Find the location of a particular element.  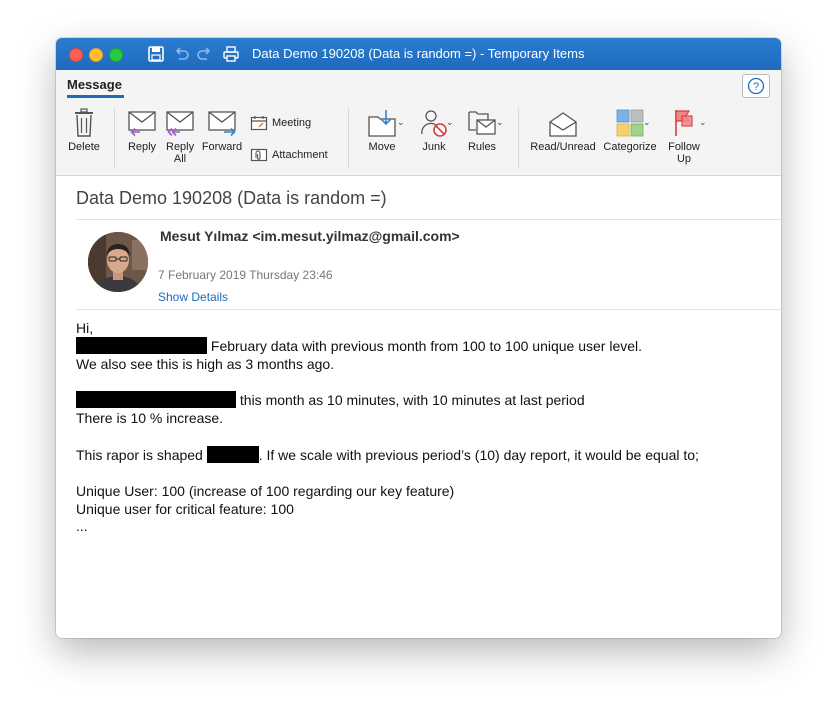

reply-all-label: Reply All is located at coordinates (180, 153).